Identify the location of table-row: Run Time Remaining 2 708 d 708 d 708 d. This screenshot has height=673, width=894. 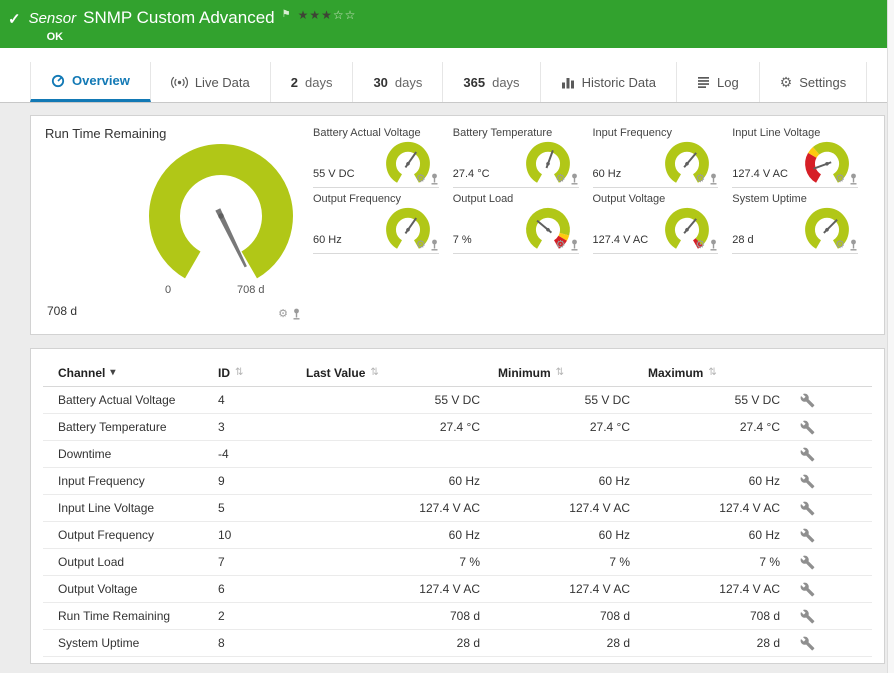
(457, 616).